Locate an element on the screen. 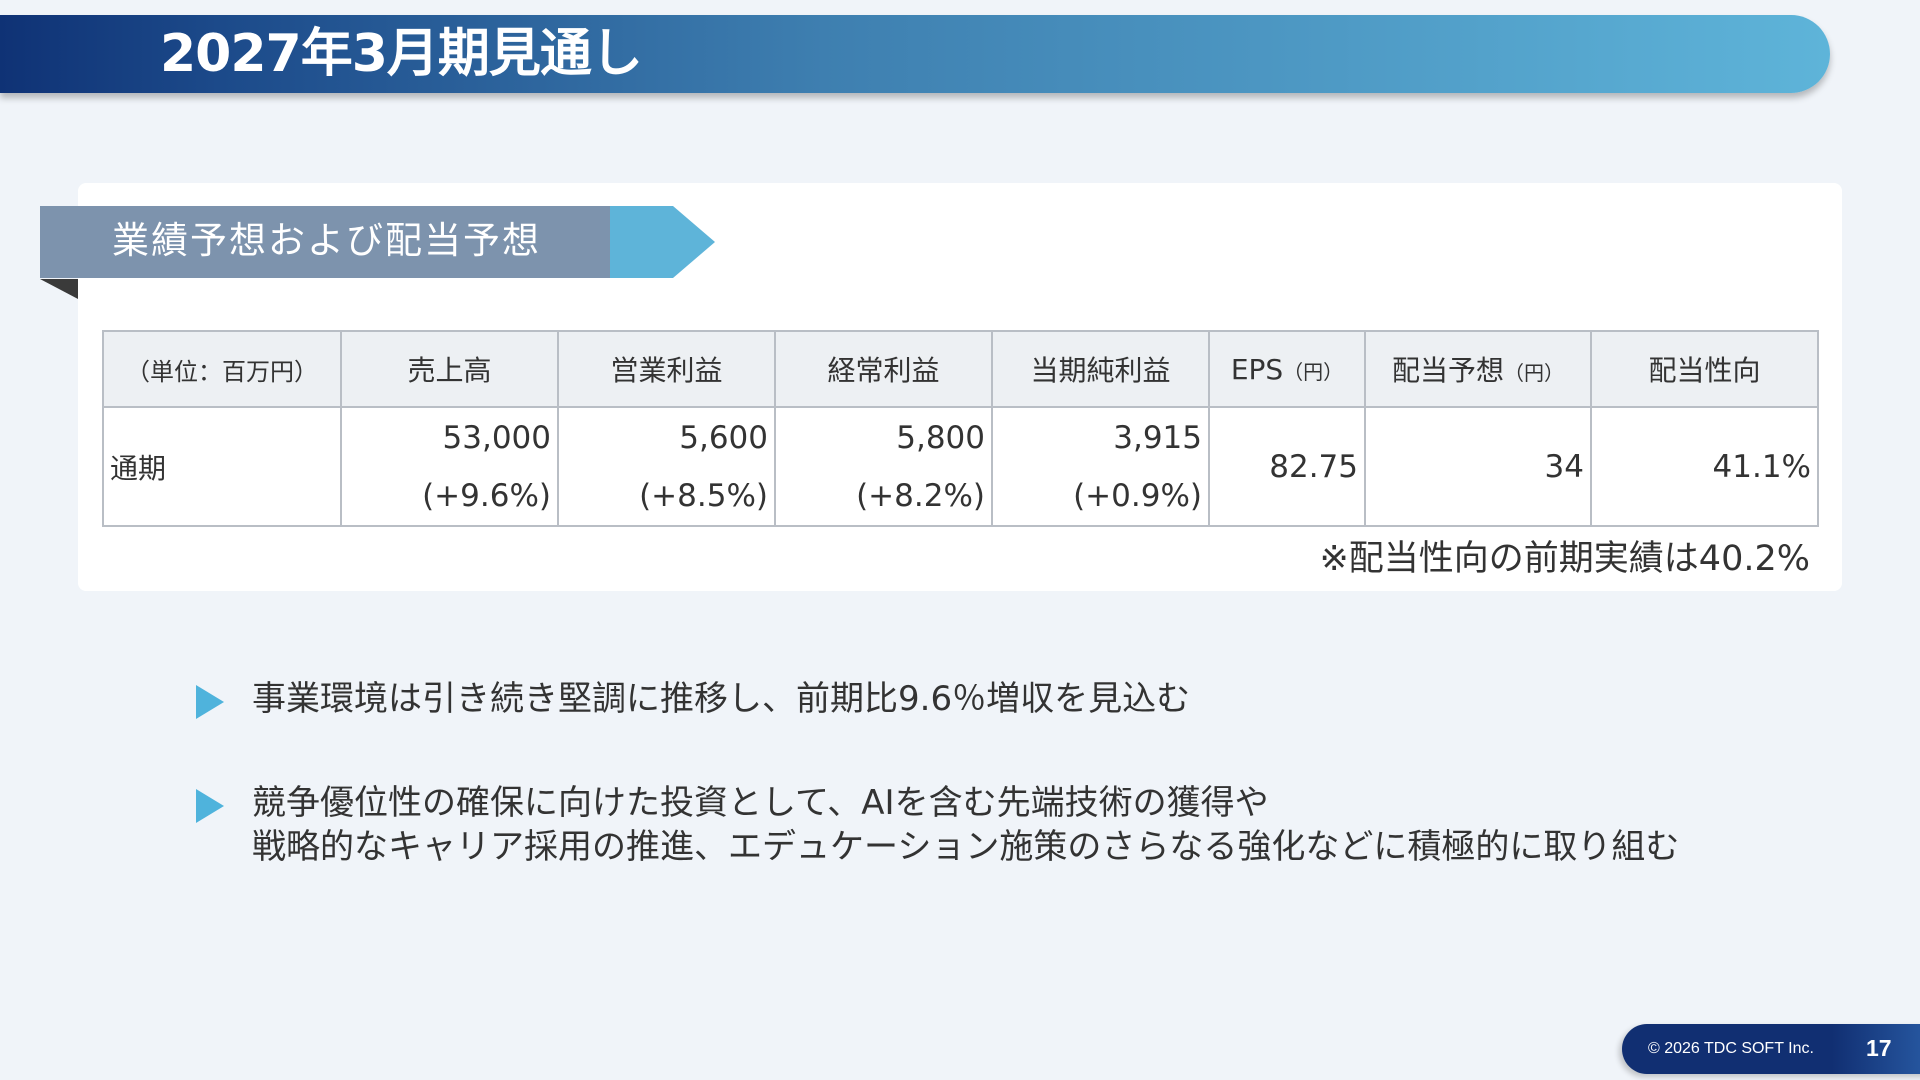  header-unit: （単位：百万円） is located at coordinates (222, 369).